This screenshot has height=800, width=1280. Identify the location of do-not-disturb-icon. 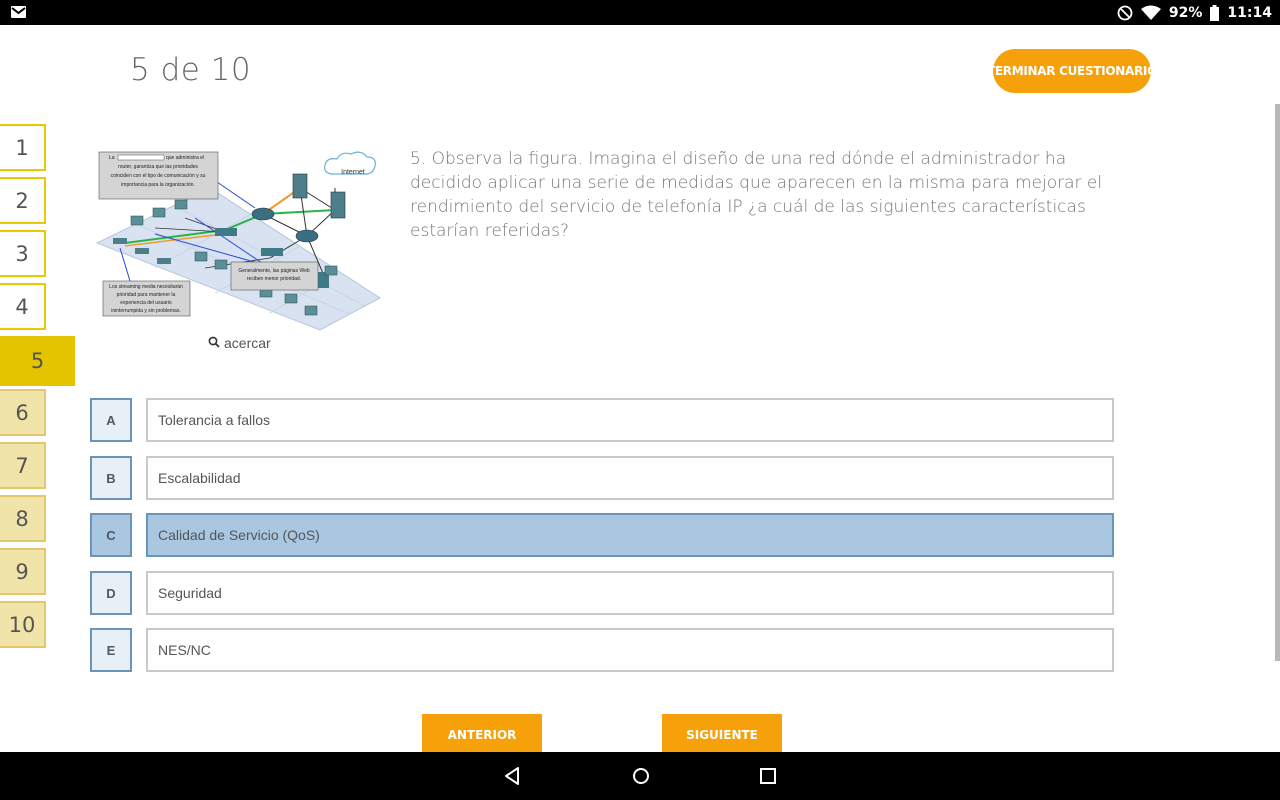
(1125, 13).